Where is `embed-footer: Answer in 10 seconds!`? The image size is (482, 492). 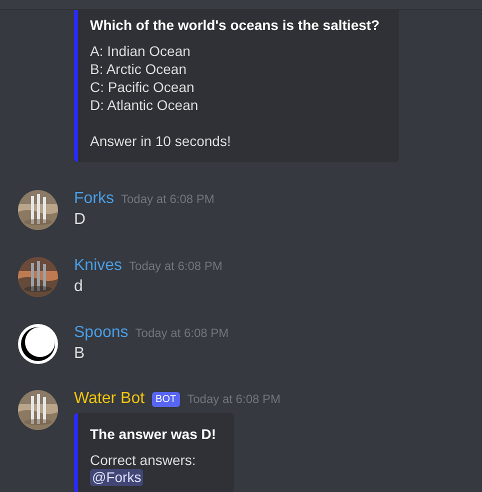
embed-footer: Answer in 10 seconds! is located at coordinates (238, 141).